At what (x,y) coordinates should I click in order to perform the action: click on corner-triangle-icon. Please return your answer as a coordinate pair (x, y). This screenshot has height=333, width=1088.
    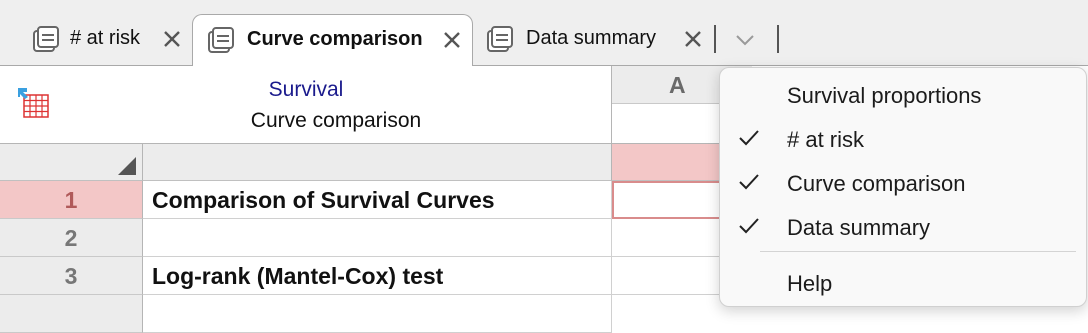
    Looking at the image, I should click on (127, 166).